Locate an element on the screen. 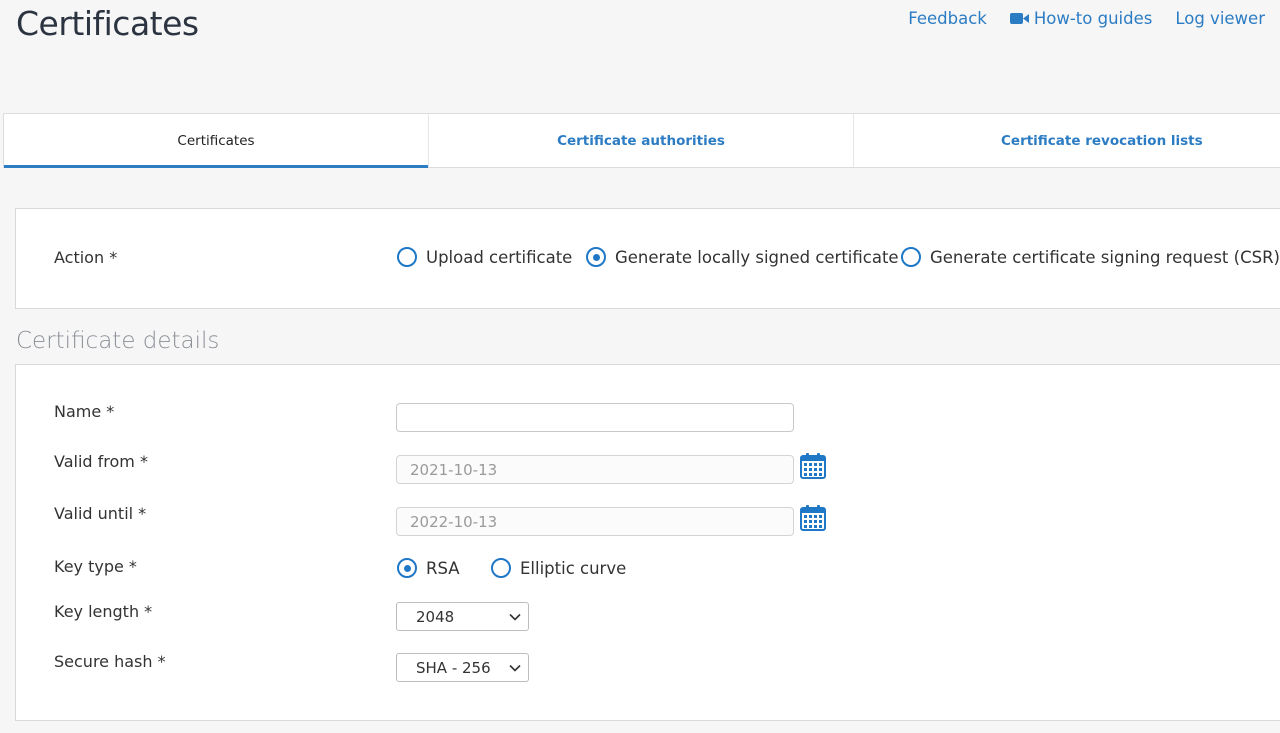 This screenshot has height=733, width=1280. how-to-guides-link: How-to guides is located at coordinates (1081, 18).